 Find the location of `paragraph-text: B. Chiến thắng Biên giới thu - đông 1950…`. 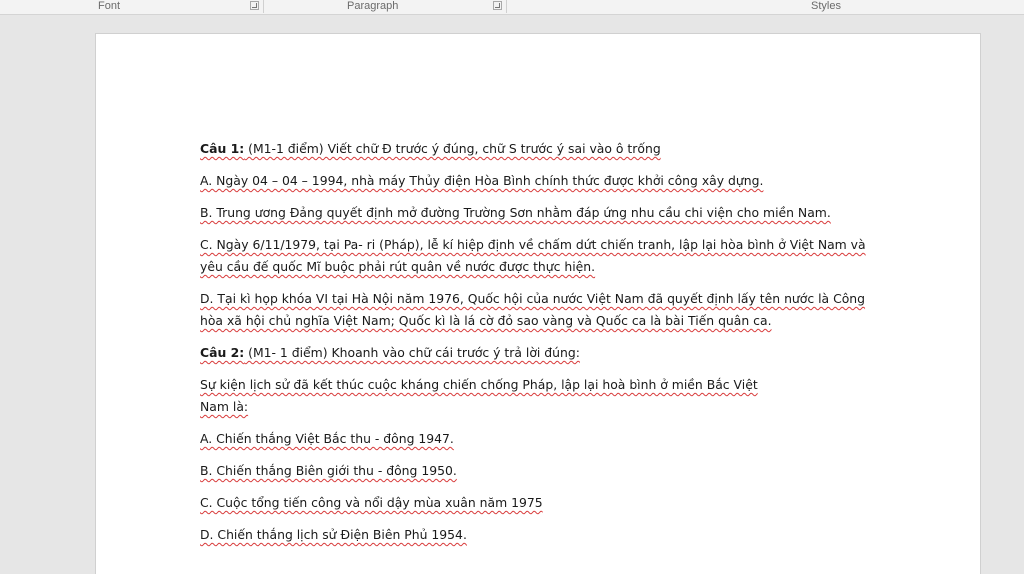

paragraph-text: B. Chiến thắng Biên giới thu - đông 1950… is located at coordinates (328, 470).